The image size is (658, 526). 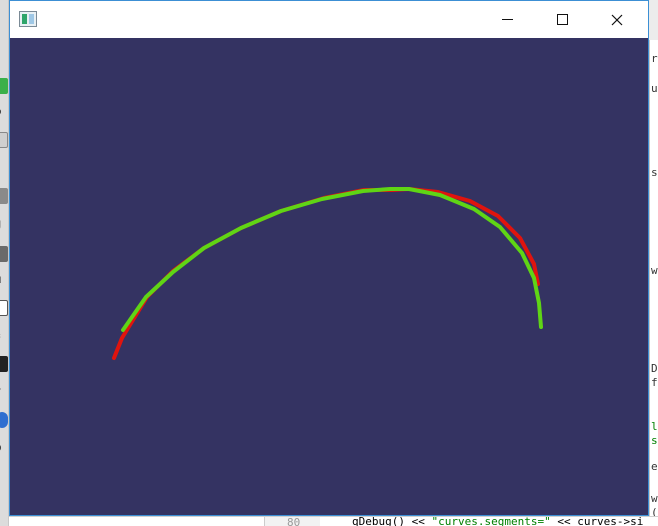 What do you see at coordinates (28, 19) in the screenshot?
I see `app-icon` at bounding box center [28, 19].